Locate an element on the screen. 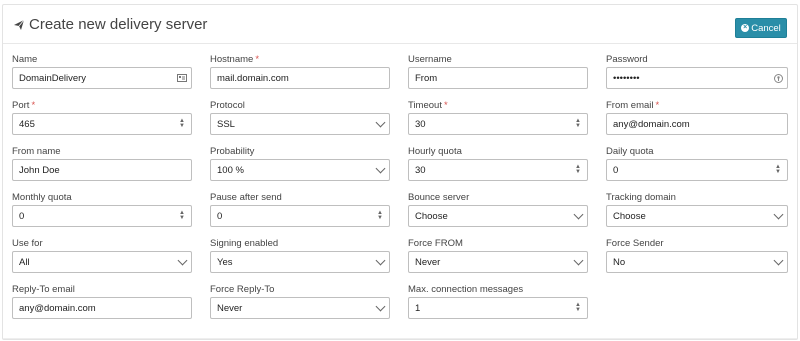 The image size is (800, 341). daily-quota-value: 0 is located at coordinates (616, 170).